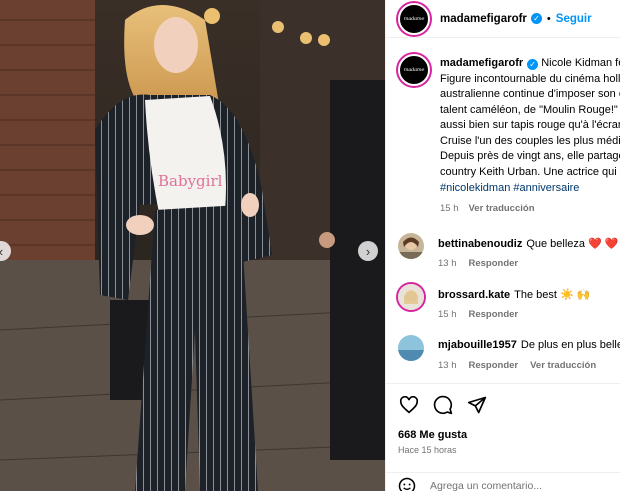 This screenshot has height=491, width=620. I want to click on caption-hashtags: #nicolekidman #anniversaire, so click(509, 188).